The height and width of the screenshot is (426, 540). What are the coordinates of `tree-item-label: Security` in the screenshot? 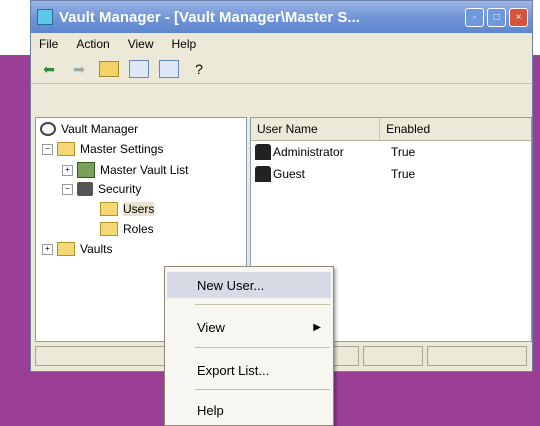 It's located at (120, 189).